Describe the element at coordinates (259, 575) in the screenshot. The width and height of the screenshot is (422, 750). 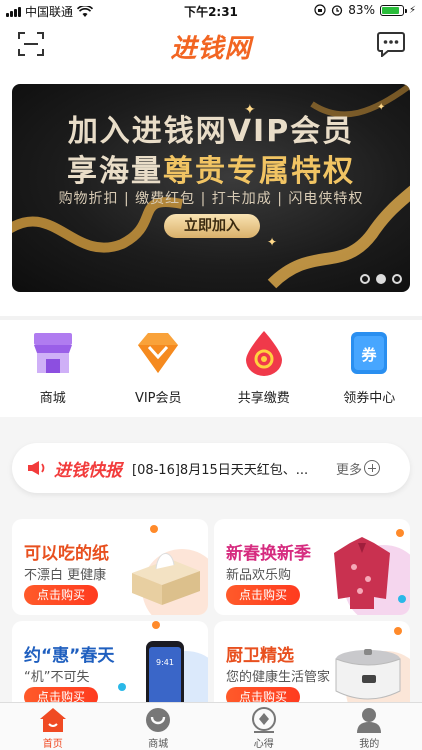
I see `card-subtitle: 新品欢乐购` at that location.